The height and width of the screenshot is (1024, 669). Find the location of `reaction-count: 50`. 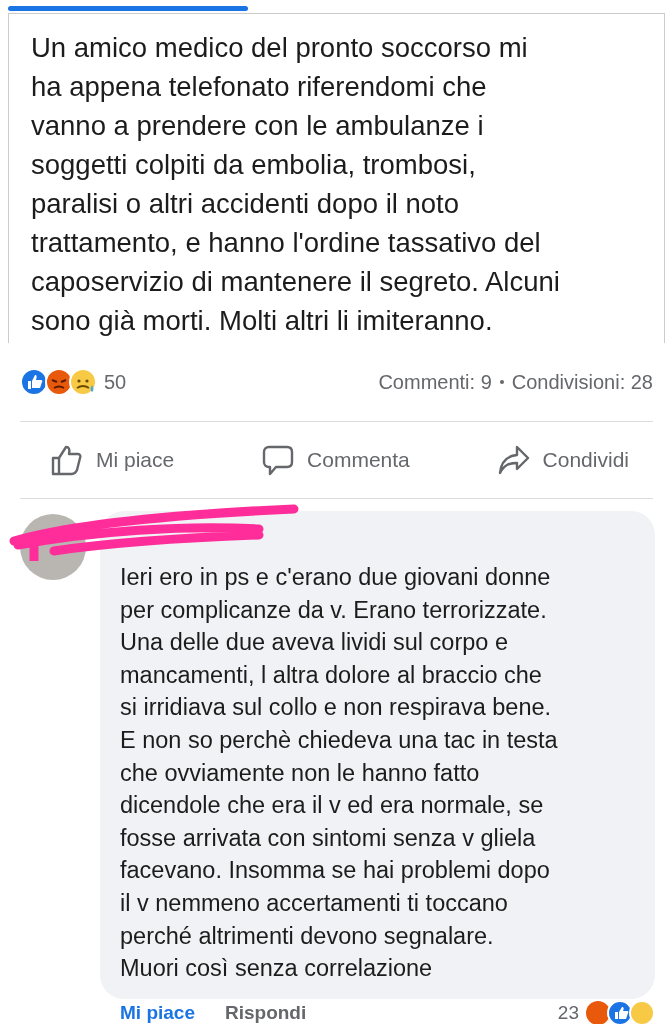

reaction-count: 50 is located at coordinates (115, 382).